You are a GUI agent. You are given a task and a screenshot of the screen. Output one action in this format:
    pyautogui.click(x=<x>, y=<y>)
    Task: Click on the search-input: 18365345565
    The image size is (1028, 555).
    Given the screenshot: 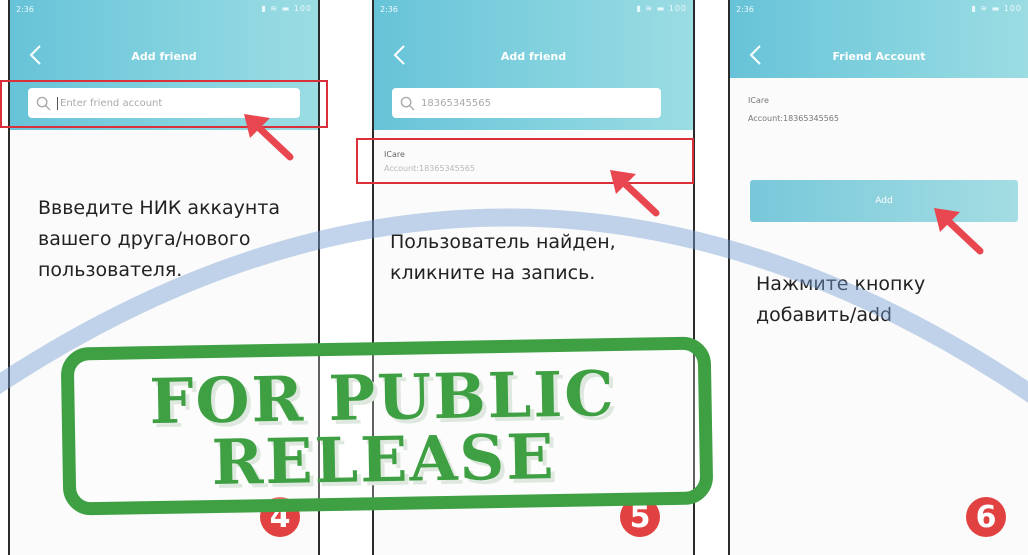 What is the action you would take?
    pyautogui.click(x=526, y=103)
    